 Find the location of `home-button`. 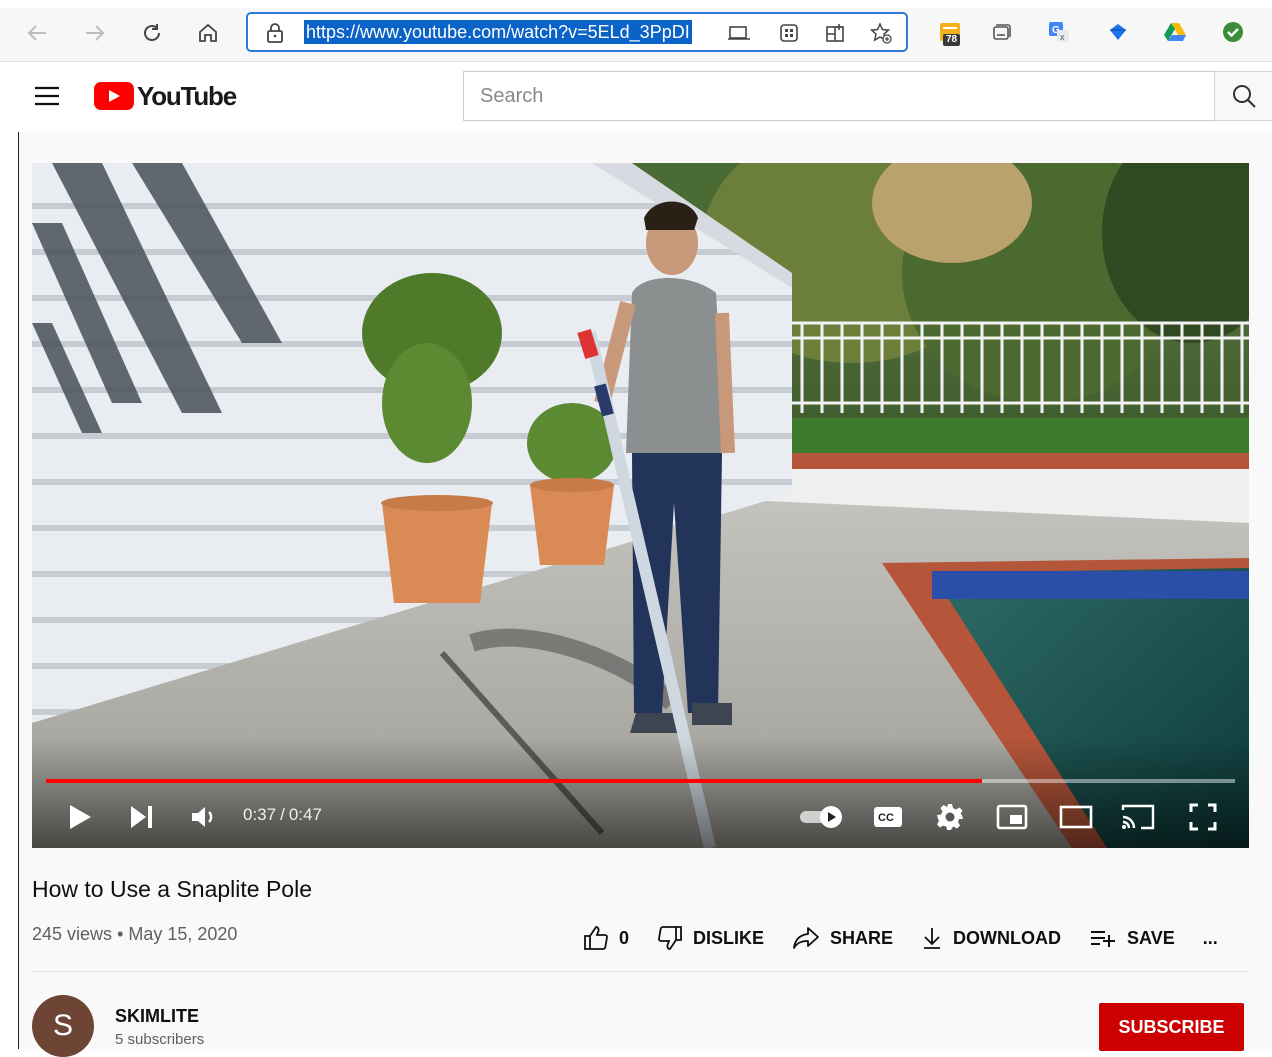

home-button is located at coordinates (208, 33).